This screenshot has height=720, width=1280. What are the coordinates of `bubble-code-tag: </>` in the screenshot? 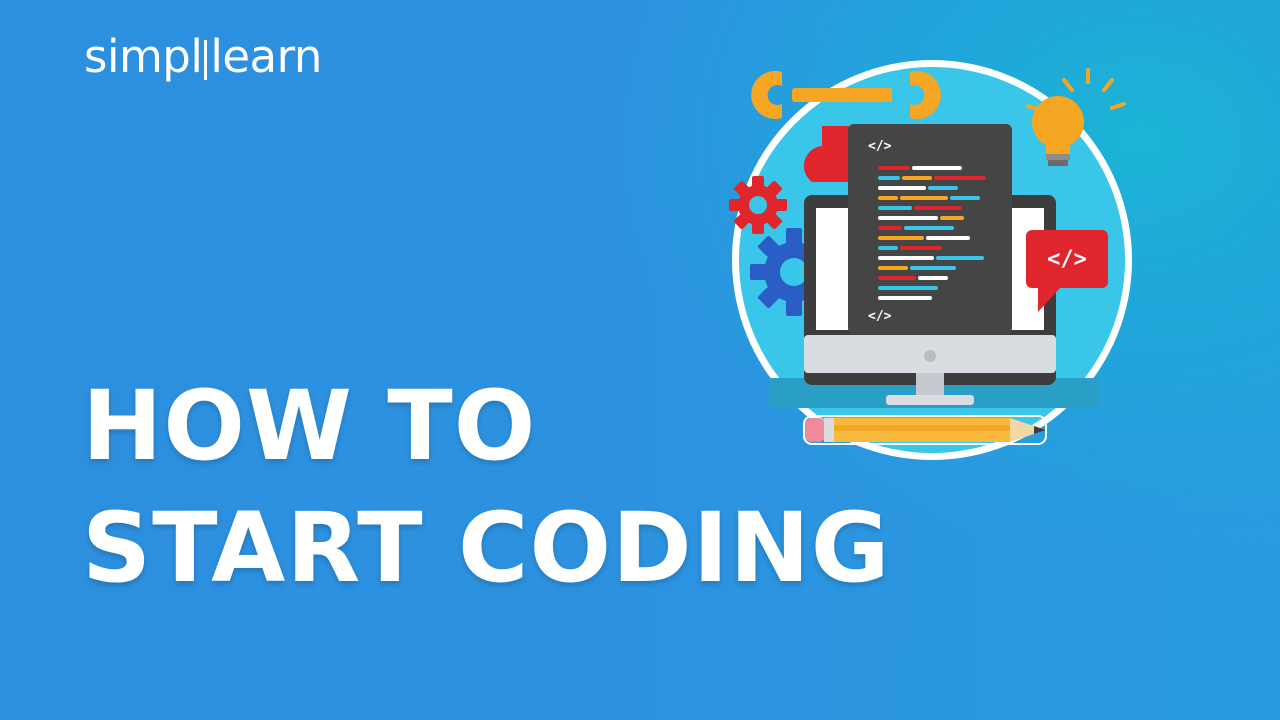 It's located at (1067, 259).